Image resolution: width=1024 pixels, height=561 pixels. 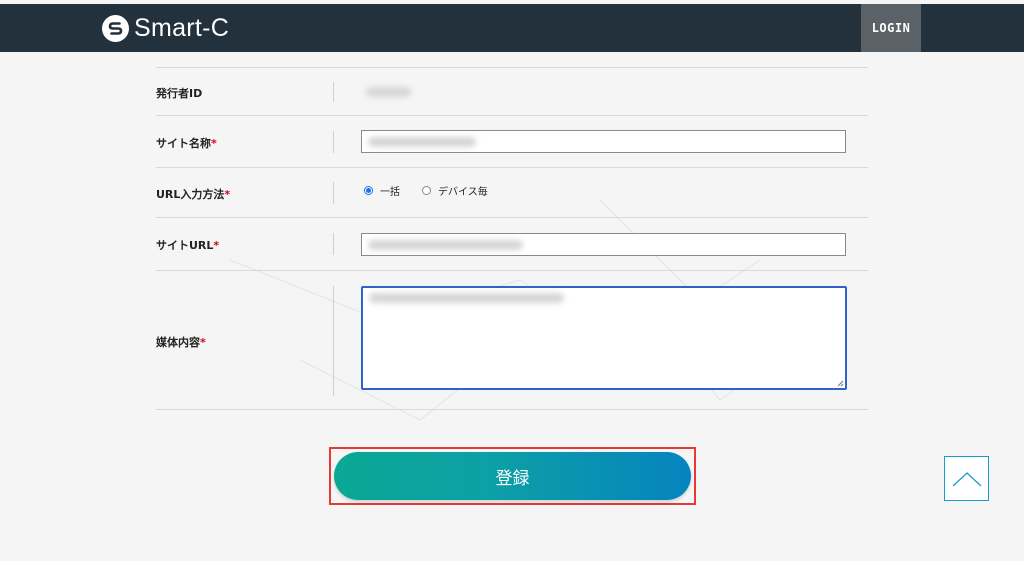 I want to click on radio-bulk: 一括, so click(x=382, y=190).